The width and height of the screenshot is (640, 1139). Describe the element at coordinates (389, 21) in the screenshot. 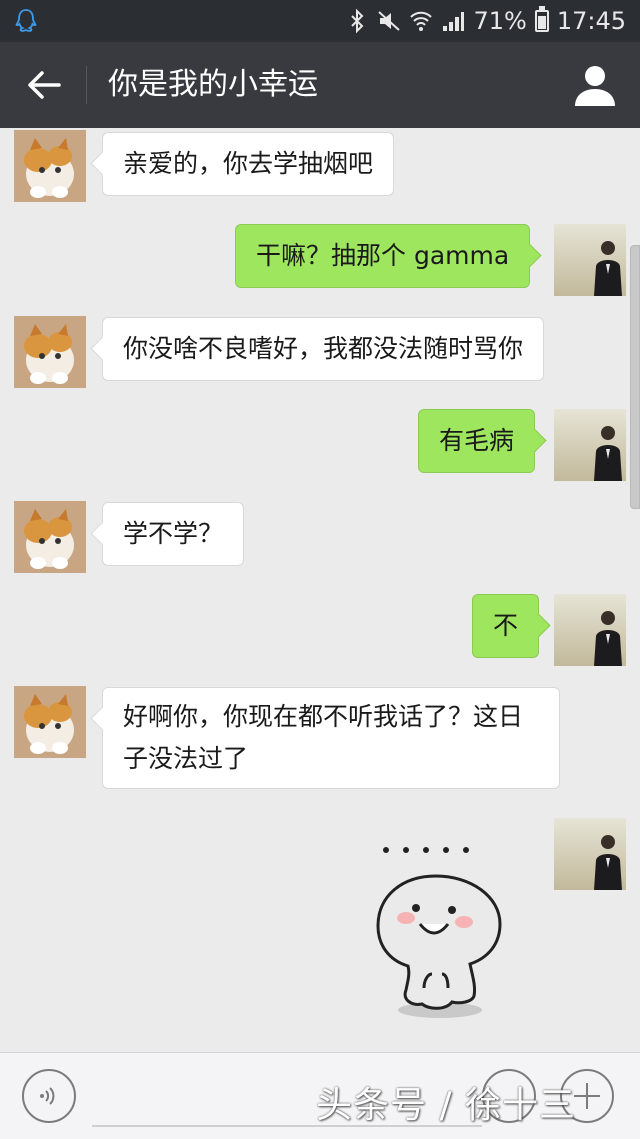

I see `mute-icon` at that location.